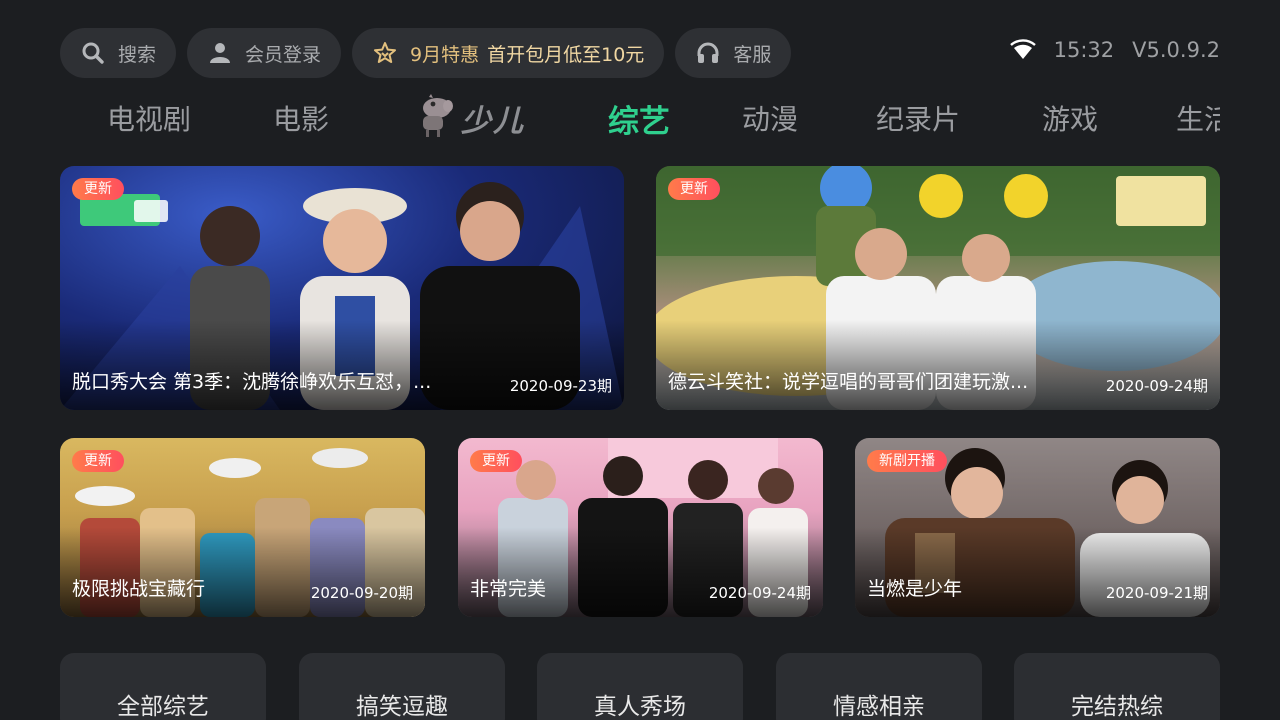 The width and height of the screenshot is (1280, 720). Describe the element at coordinates (708, 53) in the screenshot. I see `headset-icon` at that location.